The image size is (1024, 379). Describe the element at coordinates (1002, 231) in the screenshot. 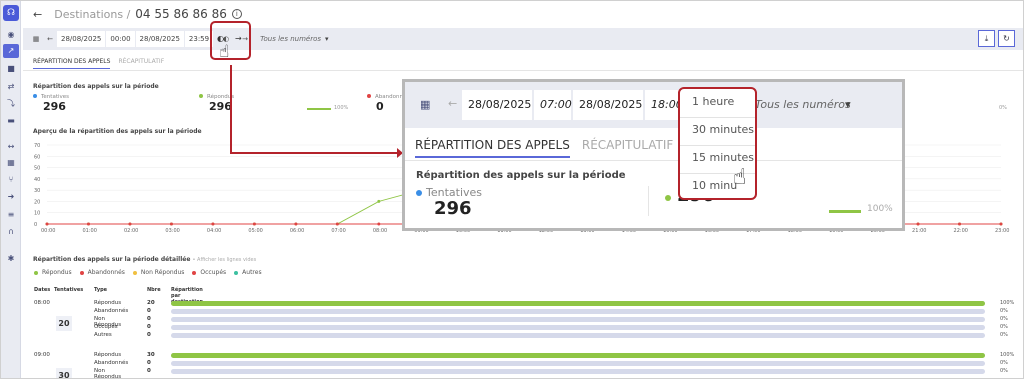

I see `x-tick-label: 23:00` at that location.